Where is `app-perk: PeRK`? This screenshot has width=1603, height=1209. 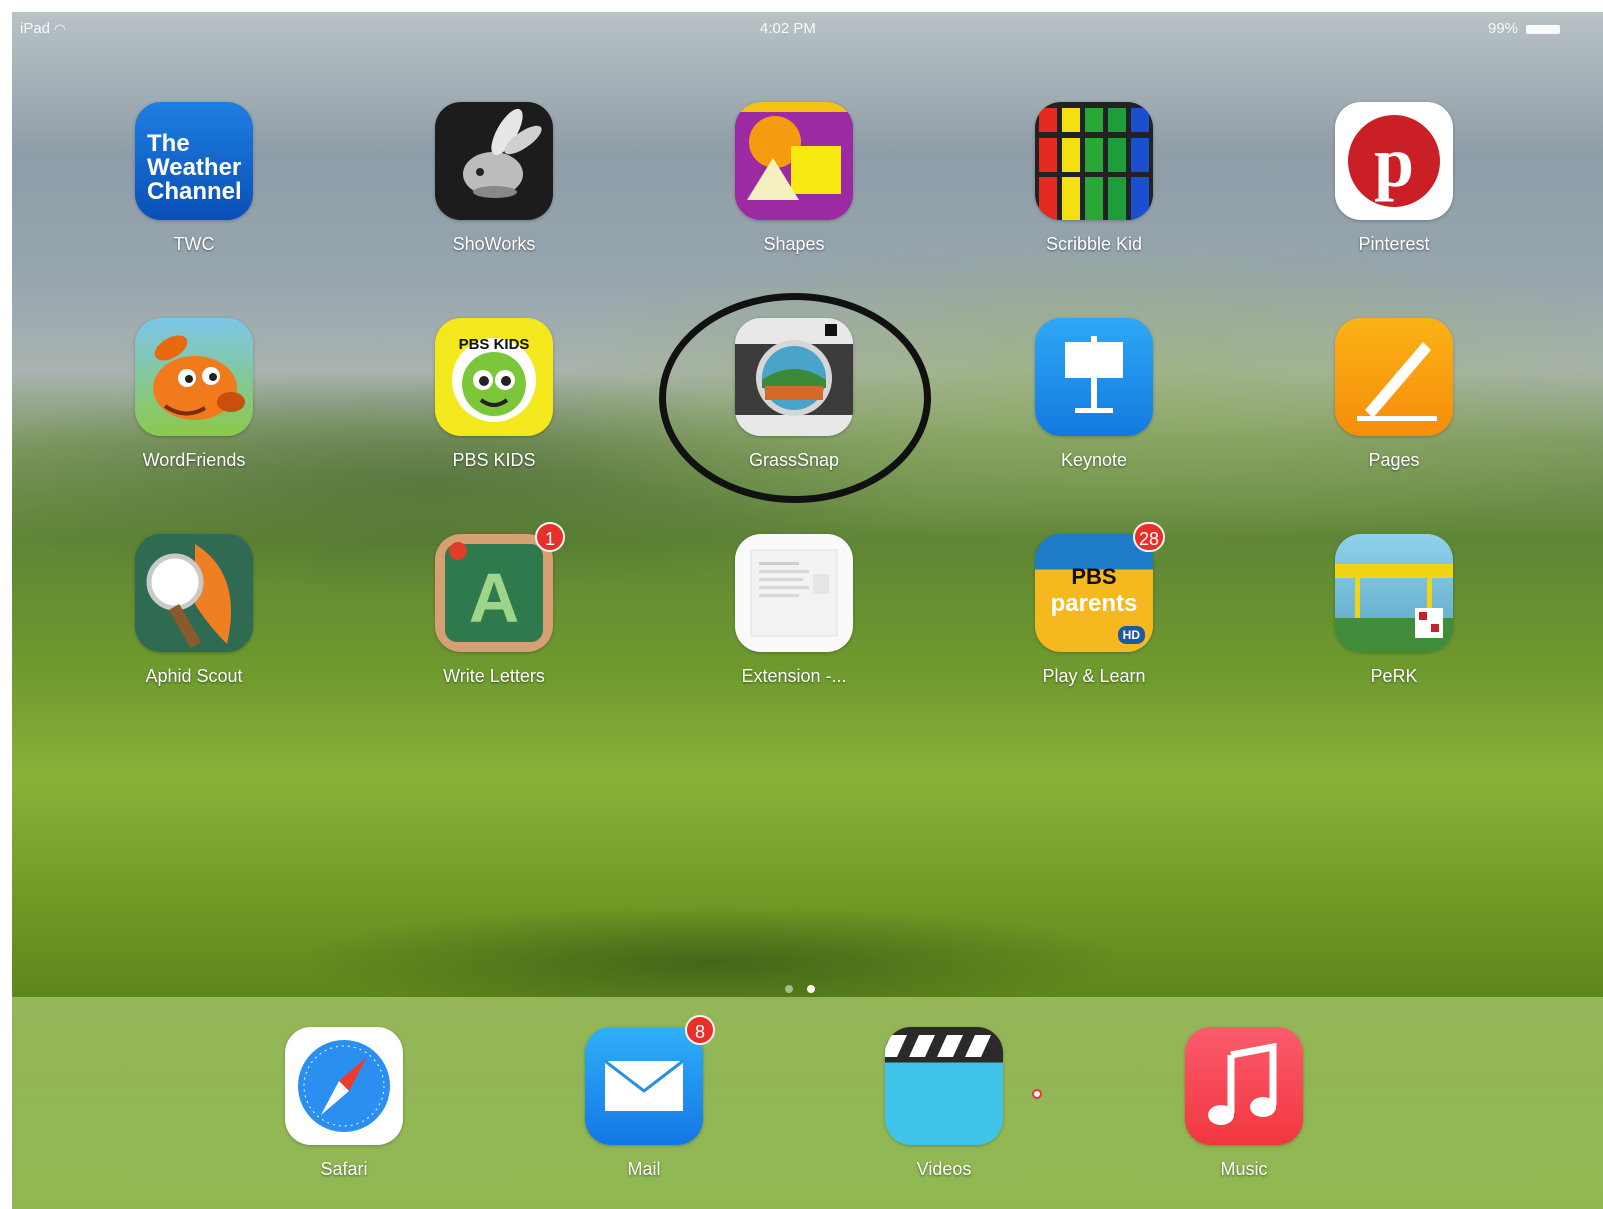 app-perk: PeRK is located at coordinates (1394, 610).